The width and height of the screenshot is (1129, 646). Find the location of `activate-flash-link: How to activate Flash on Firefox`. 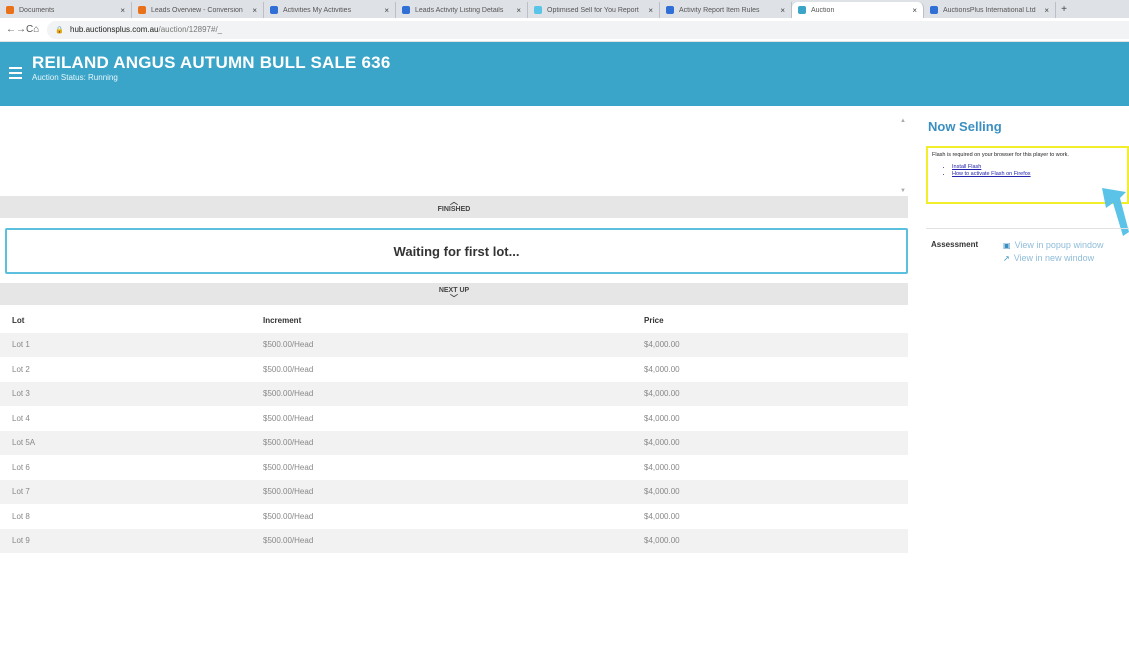

activate-flash-link: How to activate Flash on Firefox is located at coordinates (1037, 174).